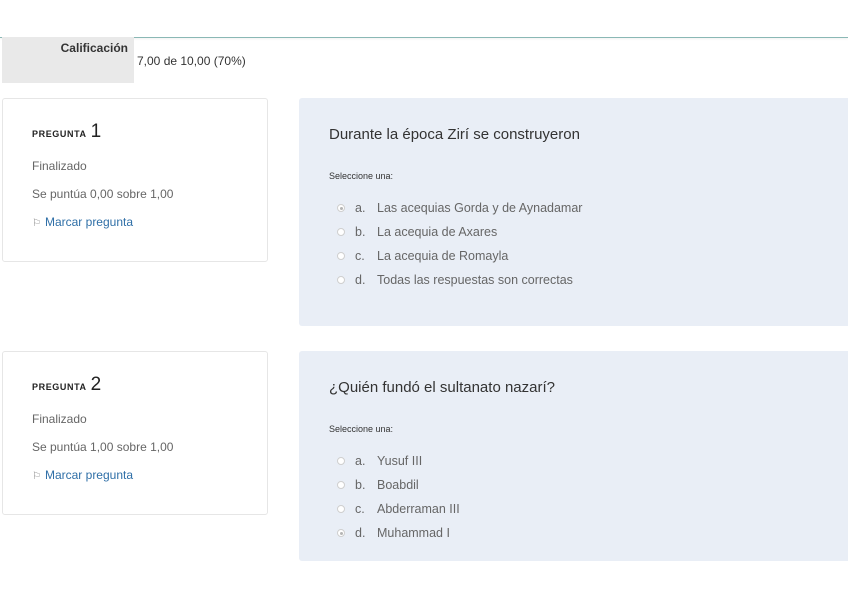 This screenshot has height=599, width=848. What do you see at coordinates (475, 280) in the screenshot?
I see `answer-text: Todas las respuestas son correctas` at bounding box center [475, 280].